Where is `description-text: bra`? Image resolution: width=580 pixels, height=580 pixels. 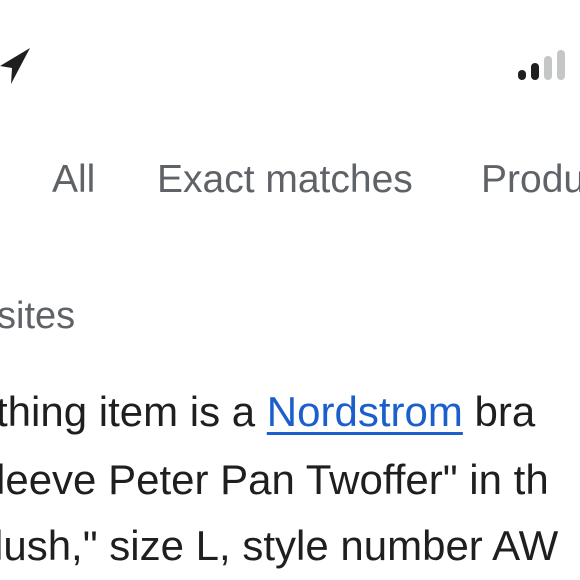
description-text: bra is located at coordinates (499, 411).